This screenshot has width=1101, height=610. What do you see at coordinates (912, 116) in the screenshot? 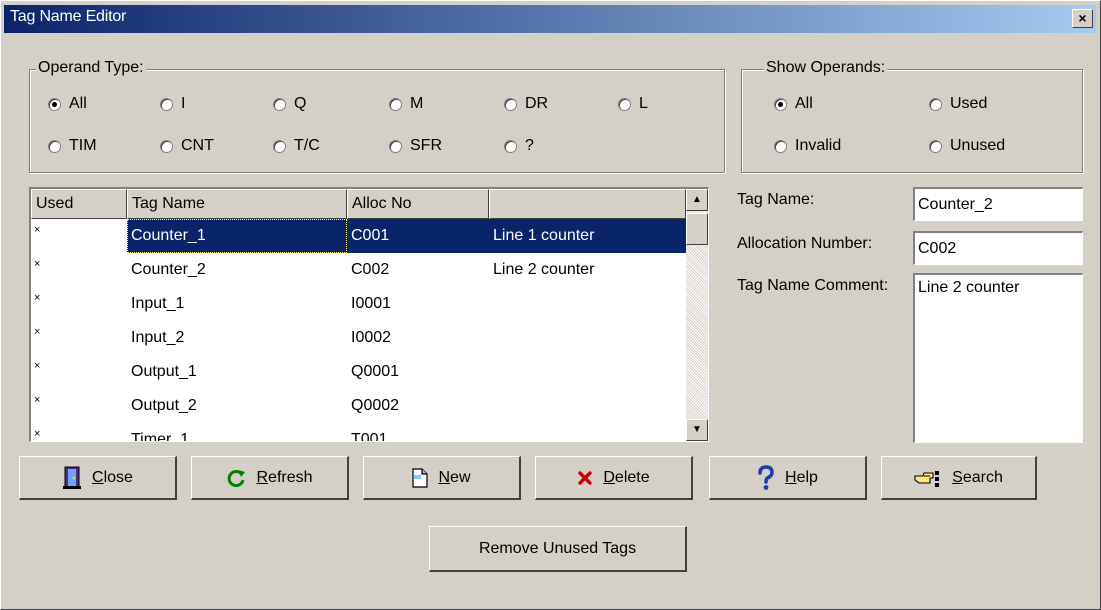
I see `show-operands-group: Show Operands: All Used Invalid Unused` at bounding box center [912, 116].